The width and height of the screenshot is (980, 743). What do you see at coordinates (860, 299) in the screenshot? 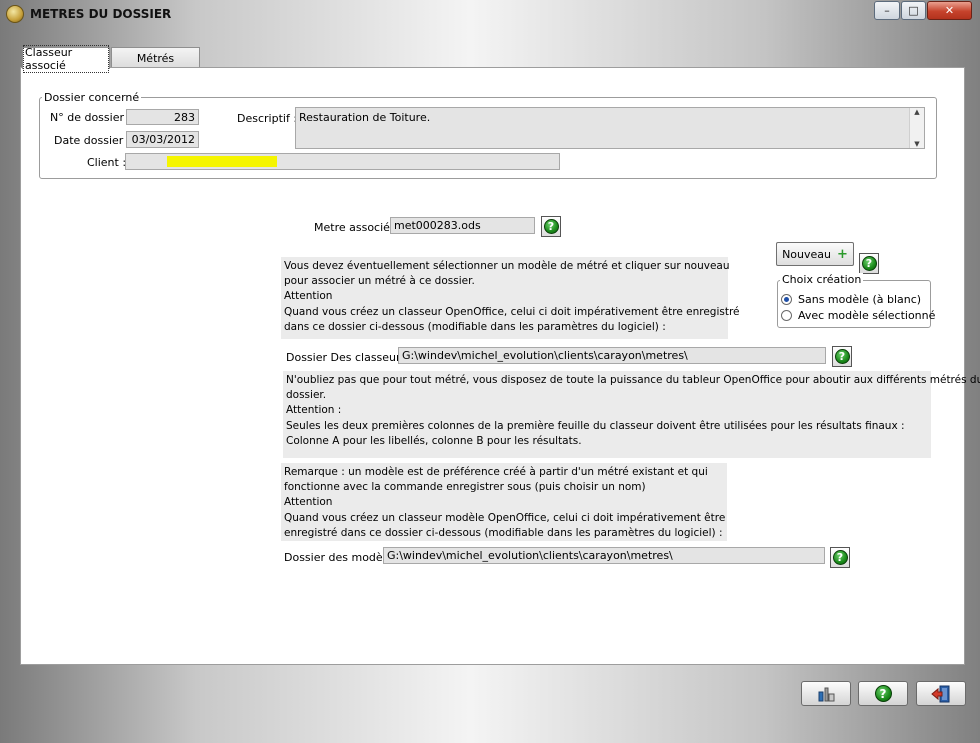
I see `radio-label: Sans modèle (à blanc)` at bounding box center [860, 299].